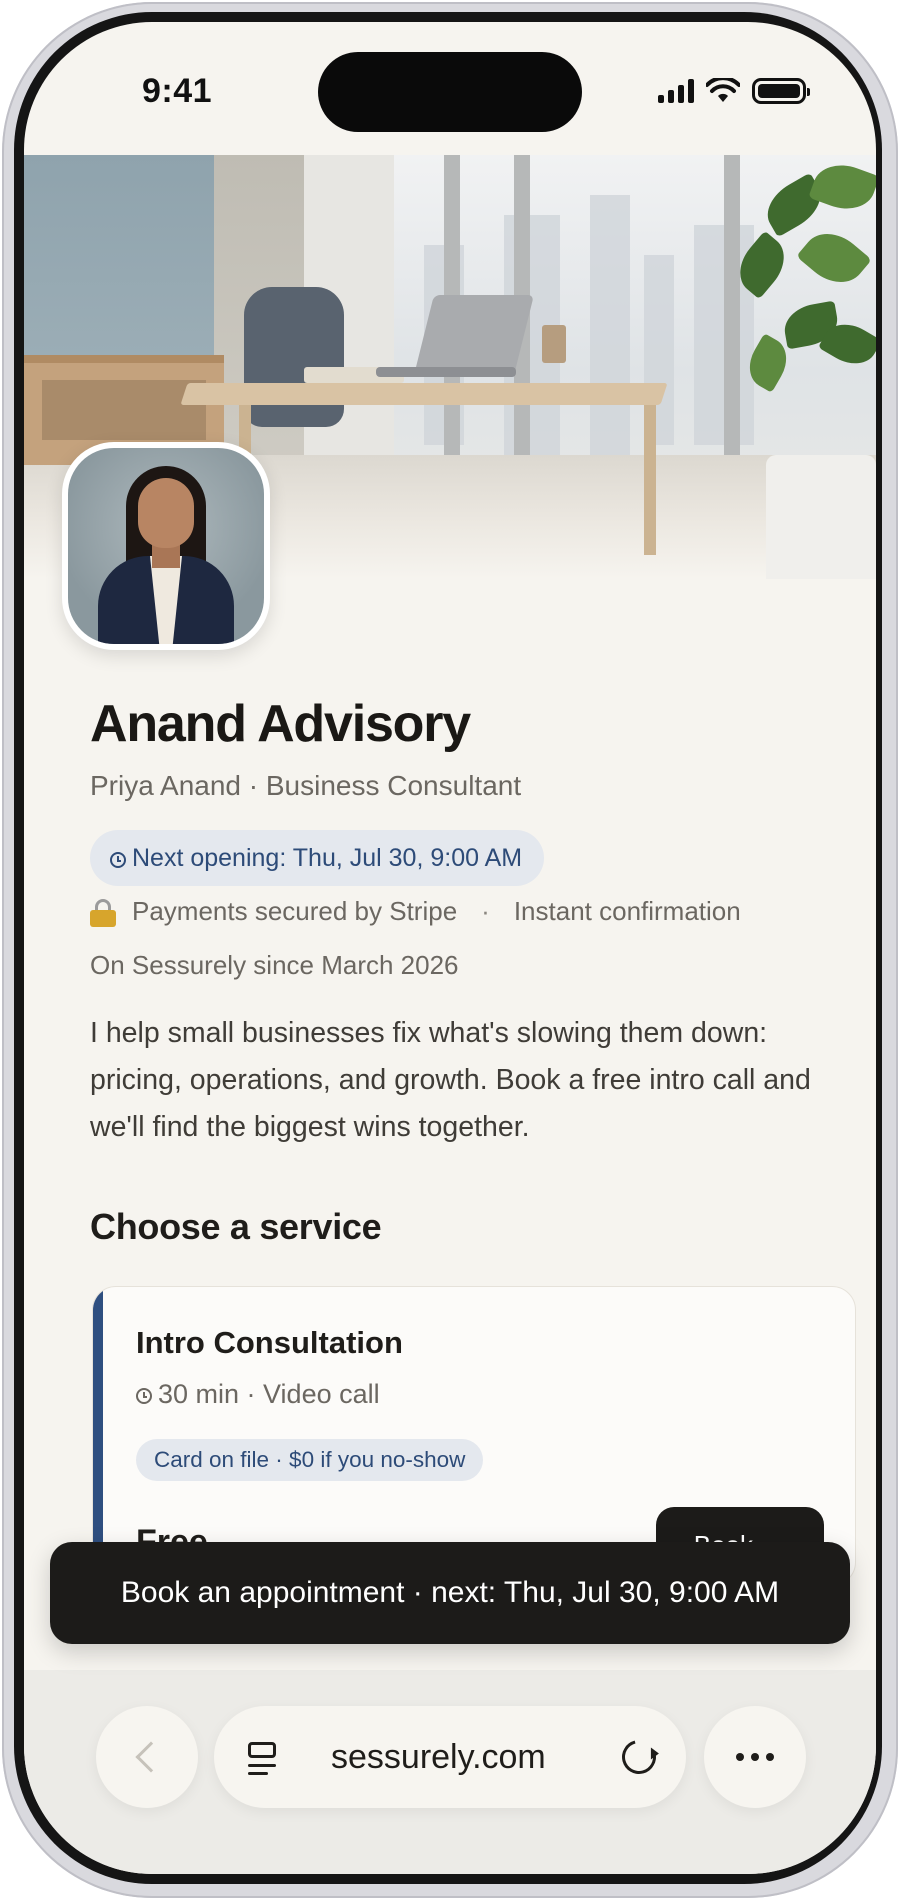 This screenshot has height=1900, width=900. Describe the element at coordinates (264, 1759) in the screenshot. I see `reader-mode-icon` at that location.